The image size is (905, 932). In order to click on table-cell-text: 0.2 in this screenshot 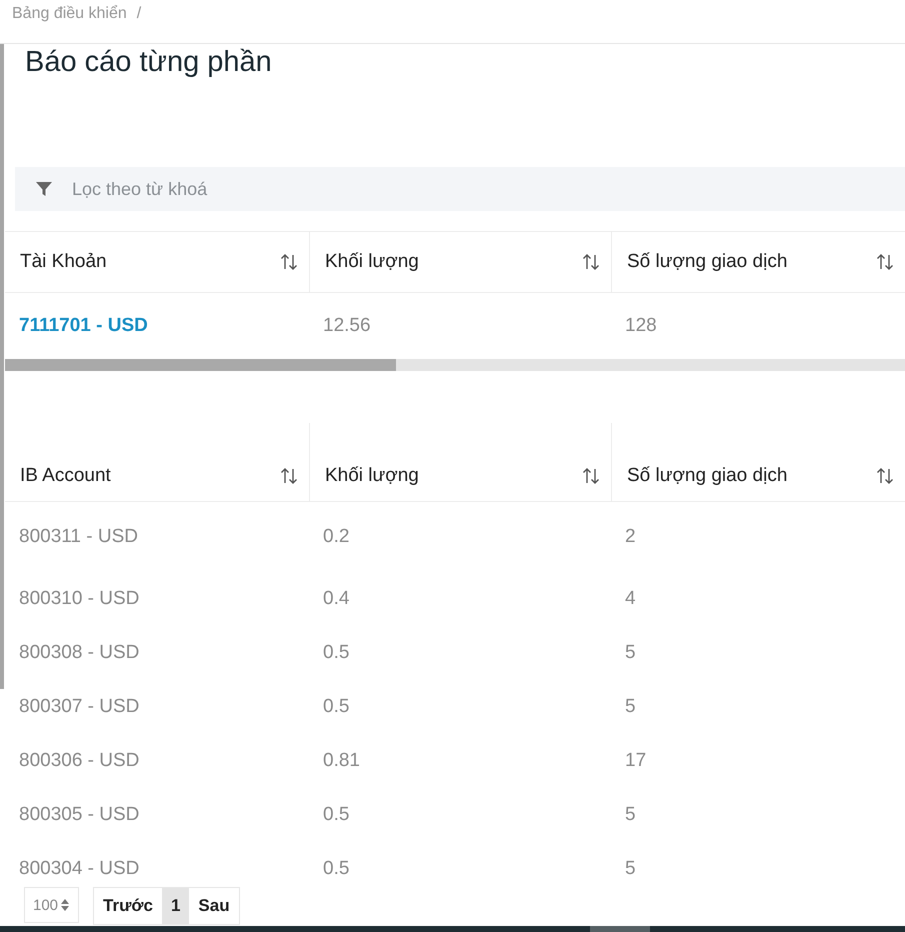, I will do `click(336, 536)`.